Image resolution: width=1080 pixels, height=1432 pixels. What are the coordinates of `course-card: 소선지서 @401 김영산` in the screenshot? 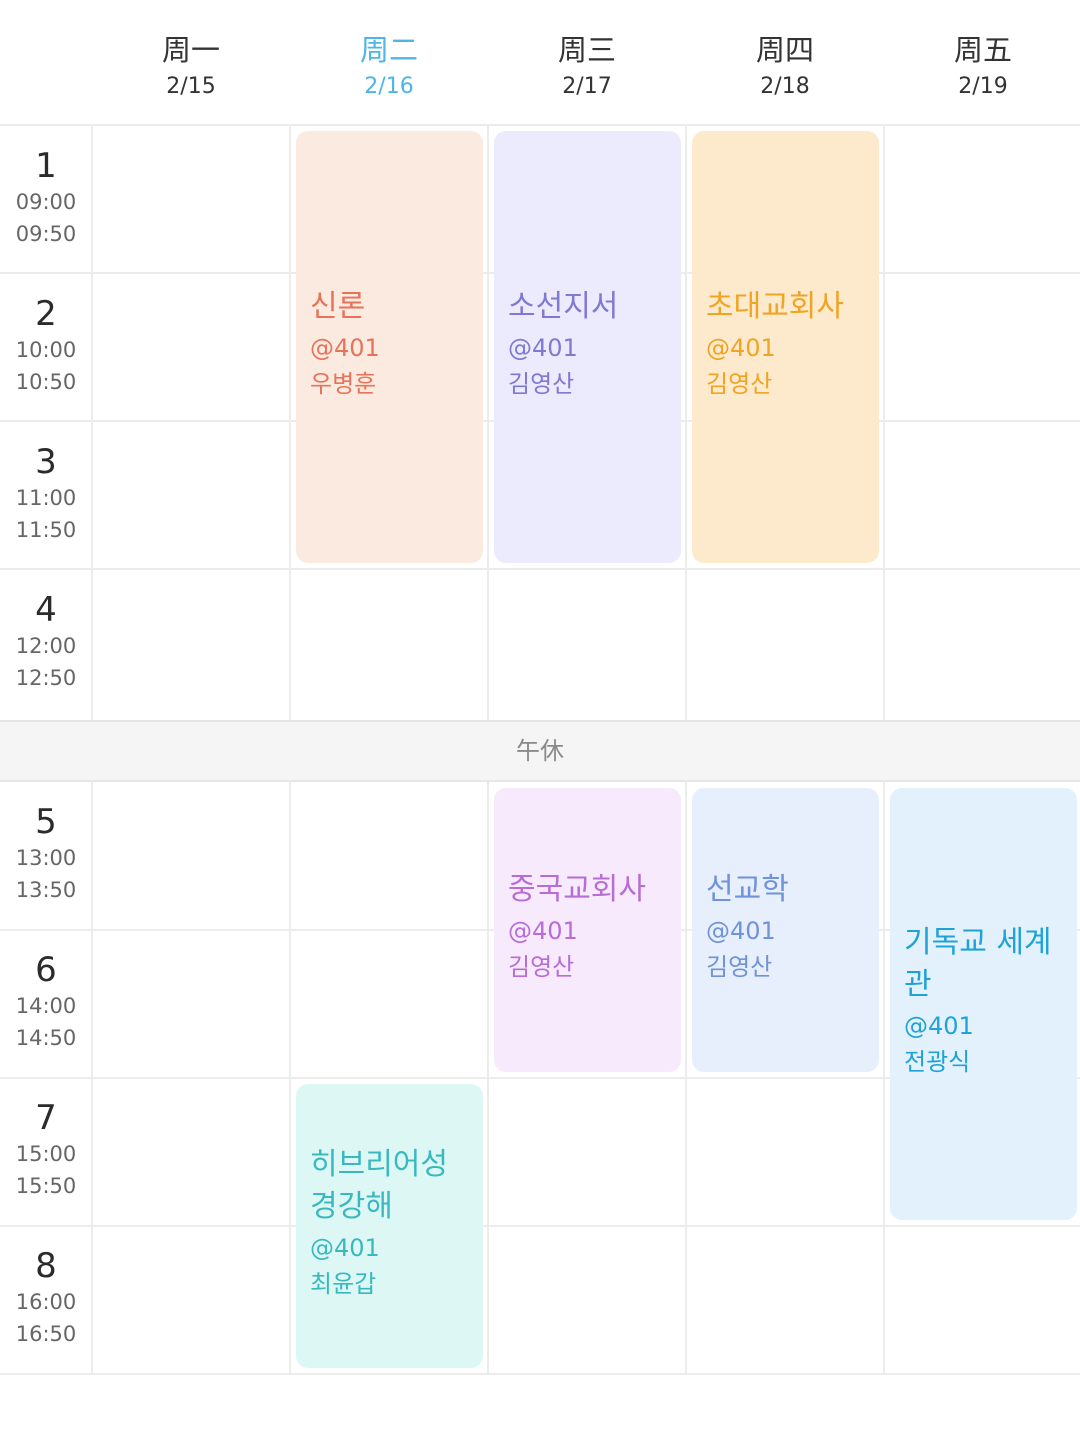 It's located at (587, 347).